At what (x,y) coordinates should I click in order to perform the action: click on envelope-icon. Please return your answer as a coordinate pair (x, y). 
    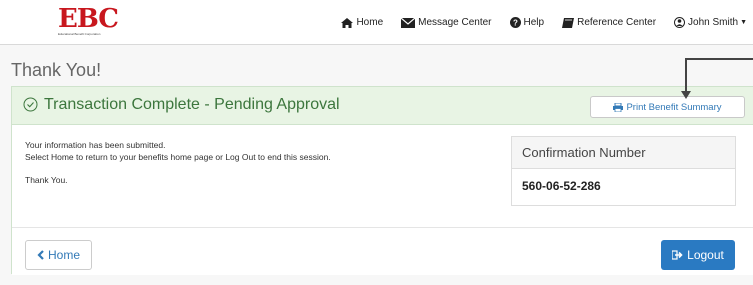
    Looking at the image, I should click on (408, 22).